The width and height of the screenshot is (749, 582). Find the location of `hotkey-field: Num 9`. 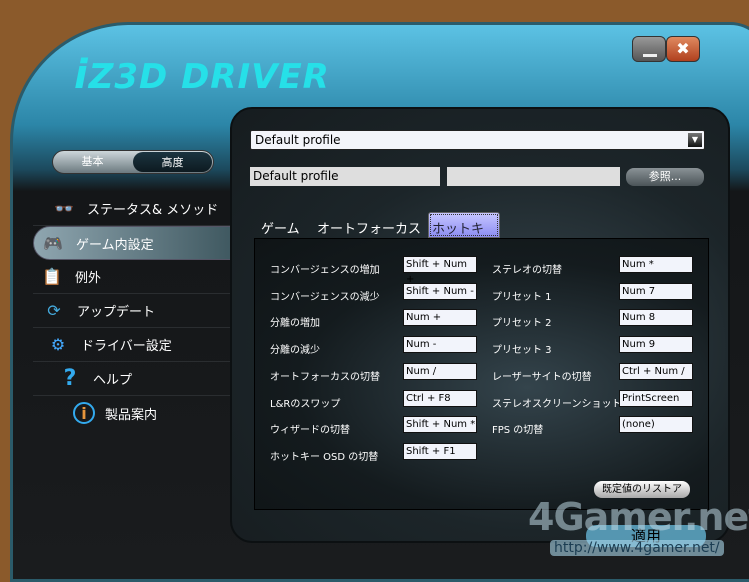

hotkey-field: Num 9 is located at coordinates (656, 345).